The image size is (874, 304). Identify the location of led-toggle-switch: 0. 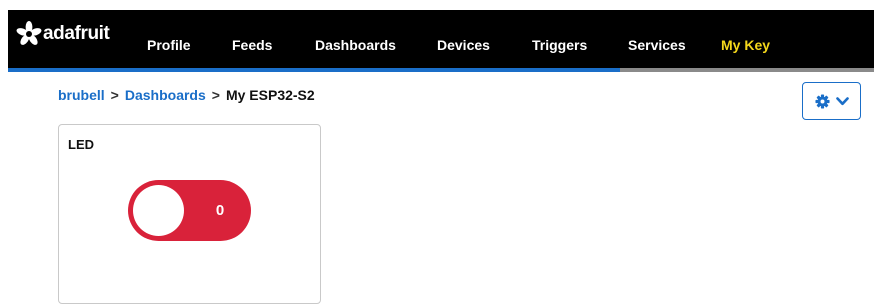
(189, 210).